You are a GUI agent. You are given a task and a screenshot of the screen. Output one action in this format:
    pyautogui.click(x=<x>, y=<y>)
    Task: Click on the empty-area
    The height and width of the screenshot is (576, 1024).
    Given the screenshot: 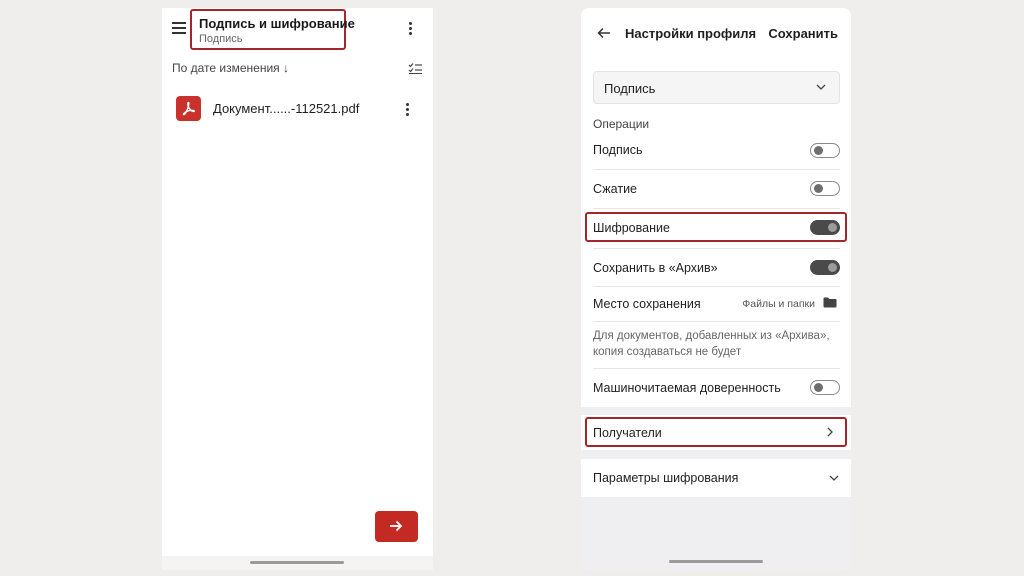 What is the action you would take?
    pyautogui.click(x=716, y=533)
    